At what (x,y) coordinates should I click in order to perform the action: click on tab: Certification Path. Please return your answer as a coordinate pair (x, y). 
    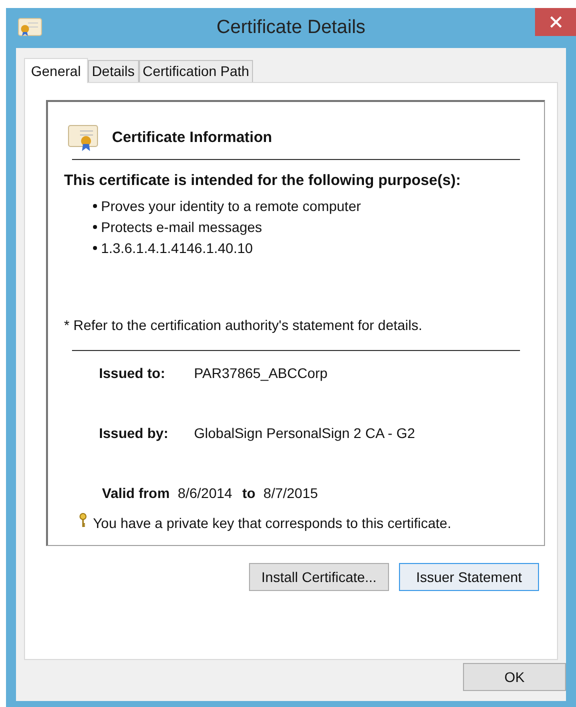
    Looking at the image, I should click on (196, 71).